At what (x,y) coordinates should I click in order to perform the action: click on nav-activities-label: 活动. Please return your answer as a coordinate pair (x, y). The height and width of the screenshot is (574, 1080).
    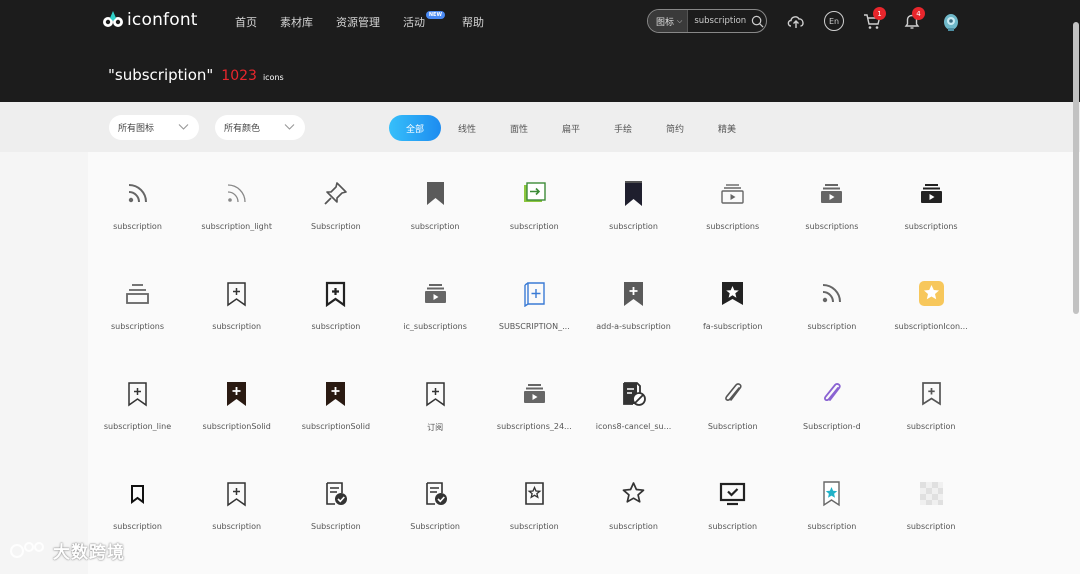
    Looking at the image, I should click on (414, 22).